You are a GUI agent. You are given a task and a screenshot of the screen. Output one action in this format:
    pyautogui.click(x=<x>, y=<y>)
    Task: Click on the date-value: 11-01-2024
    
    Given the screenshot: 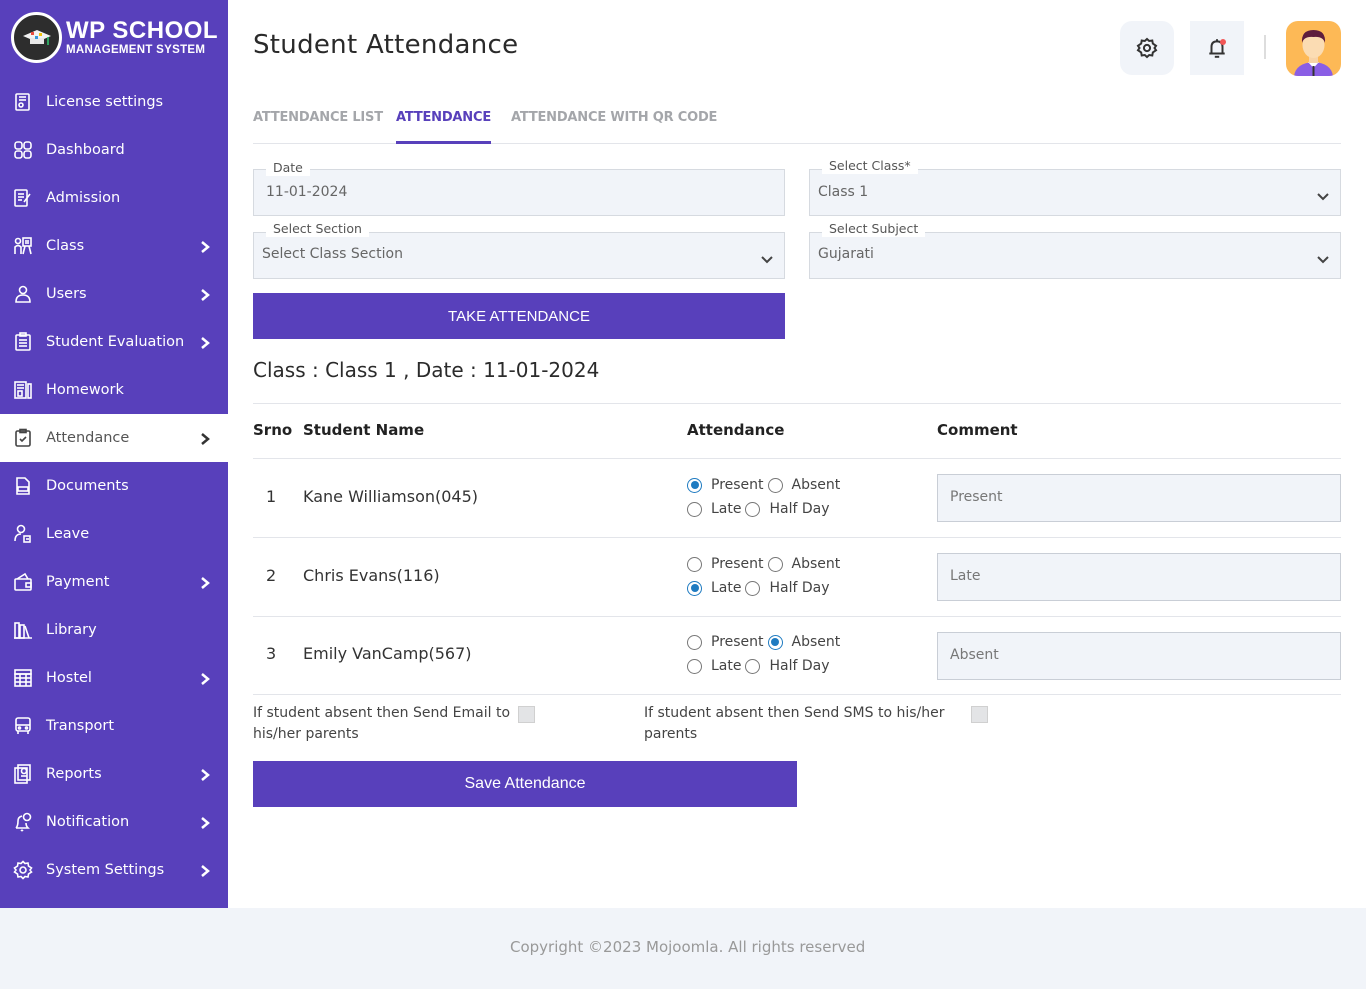 What is the action you would take?
    pyautogui.click(x=307, y=192)
    